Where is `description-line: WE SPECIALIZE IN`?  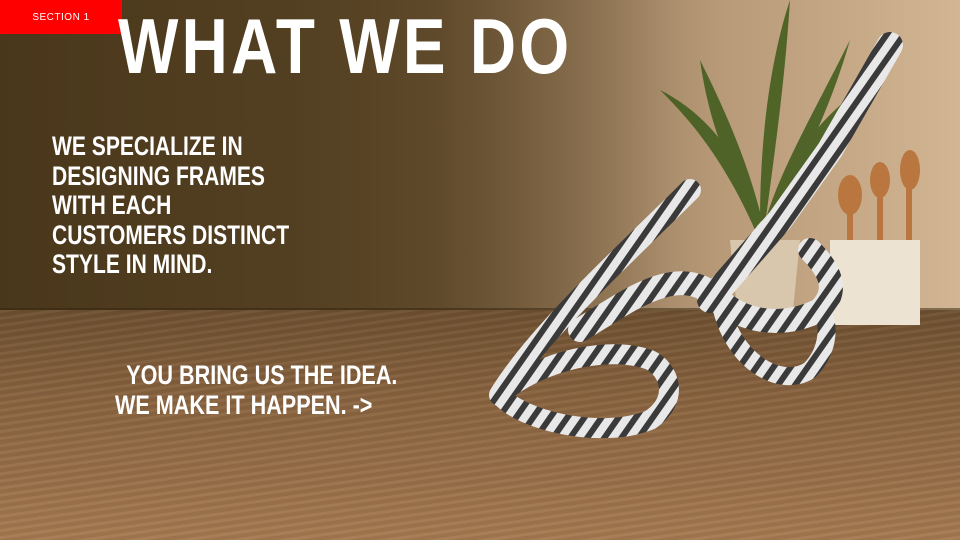
description-line: WE SPECIALIZE IN is located at coordinates (147, 146).